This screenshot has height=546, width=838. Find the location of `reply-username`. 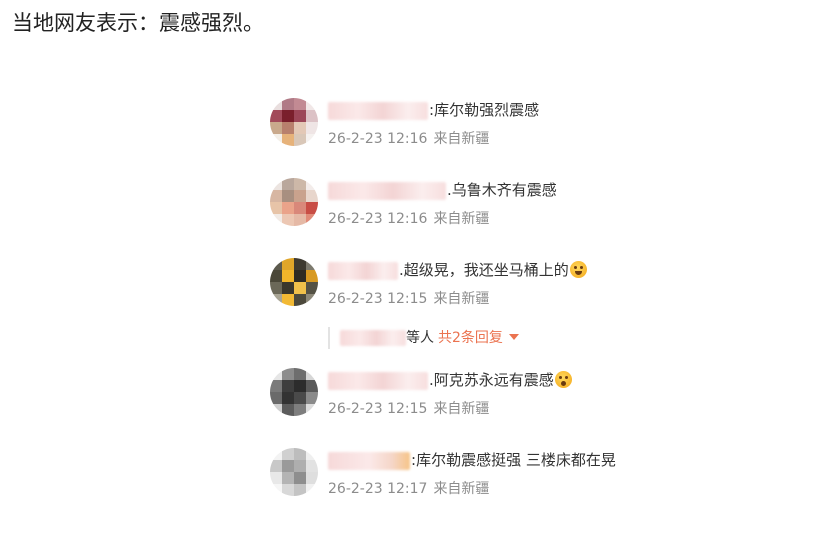

reply-username is located at coordinates (373, 338).